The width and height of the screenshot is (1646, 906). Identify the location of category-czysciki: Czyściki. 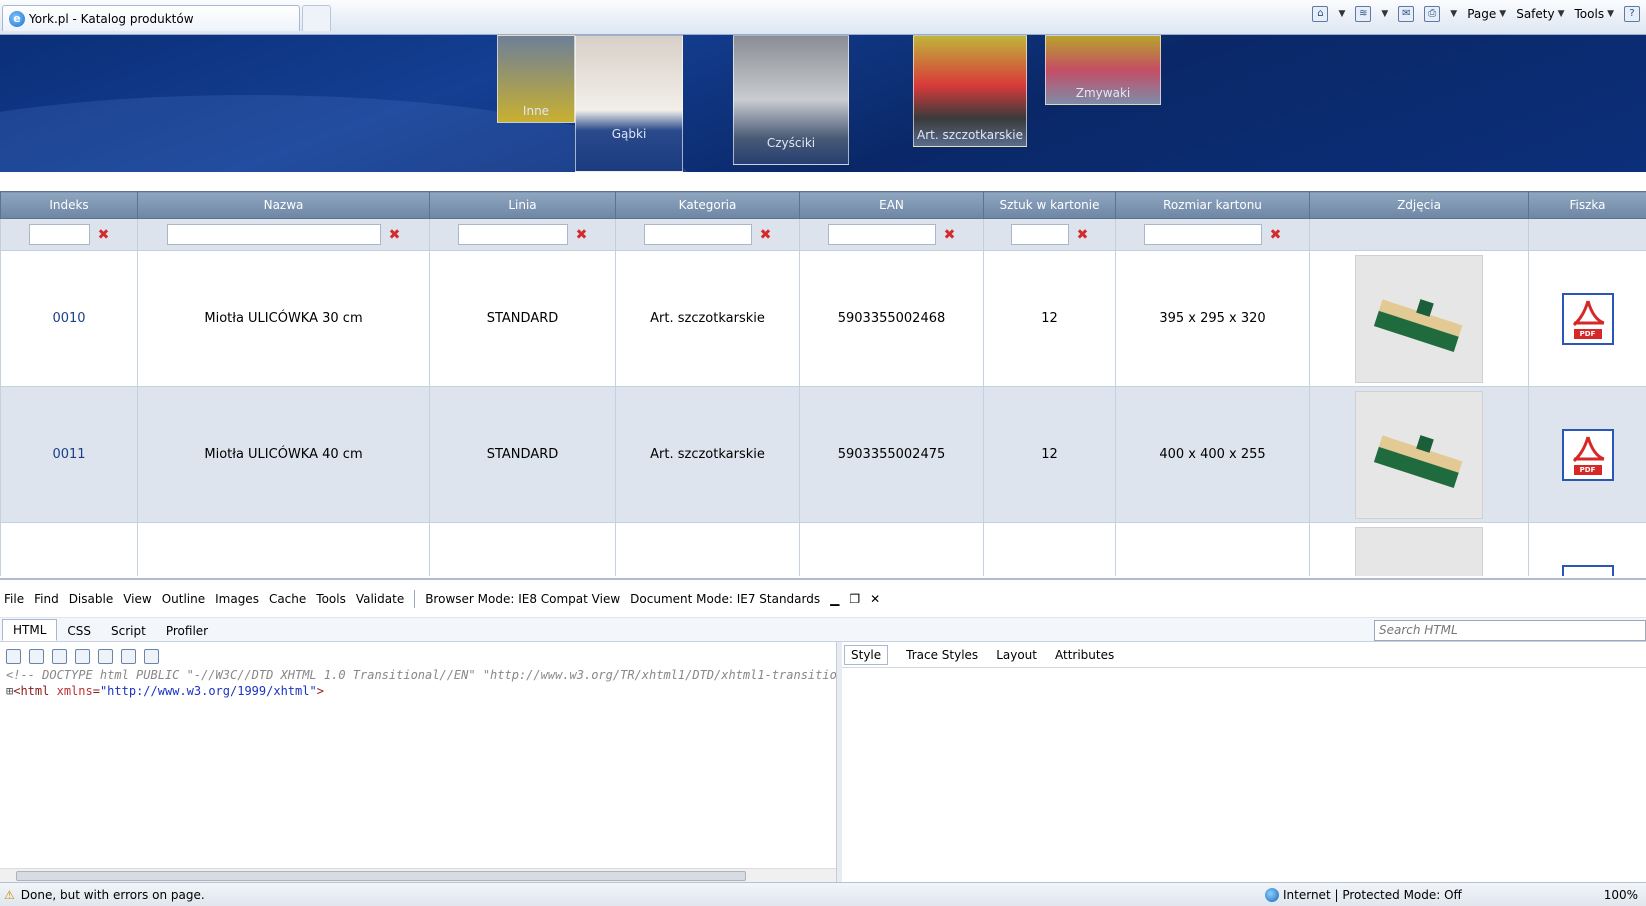
(791, 100).